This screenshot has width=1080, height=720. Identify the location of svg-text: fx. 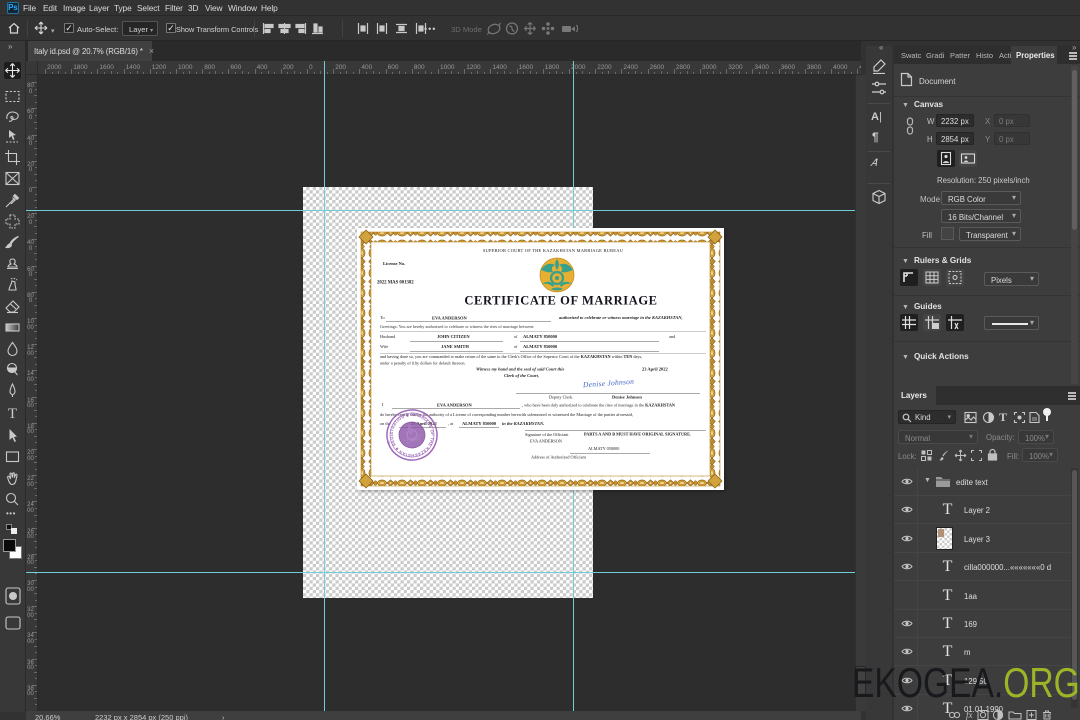
(969, 715).